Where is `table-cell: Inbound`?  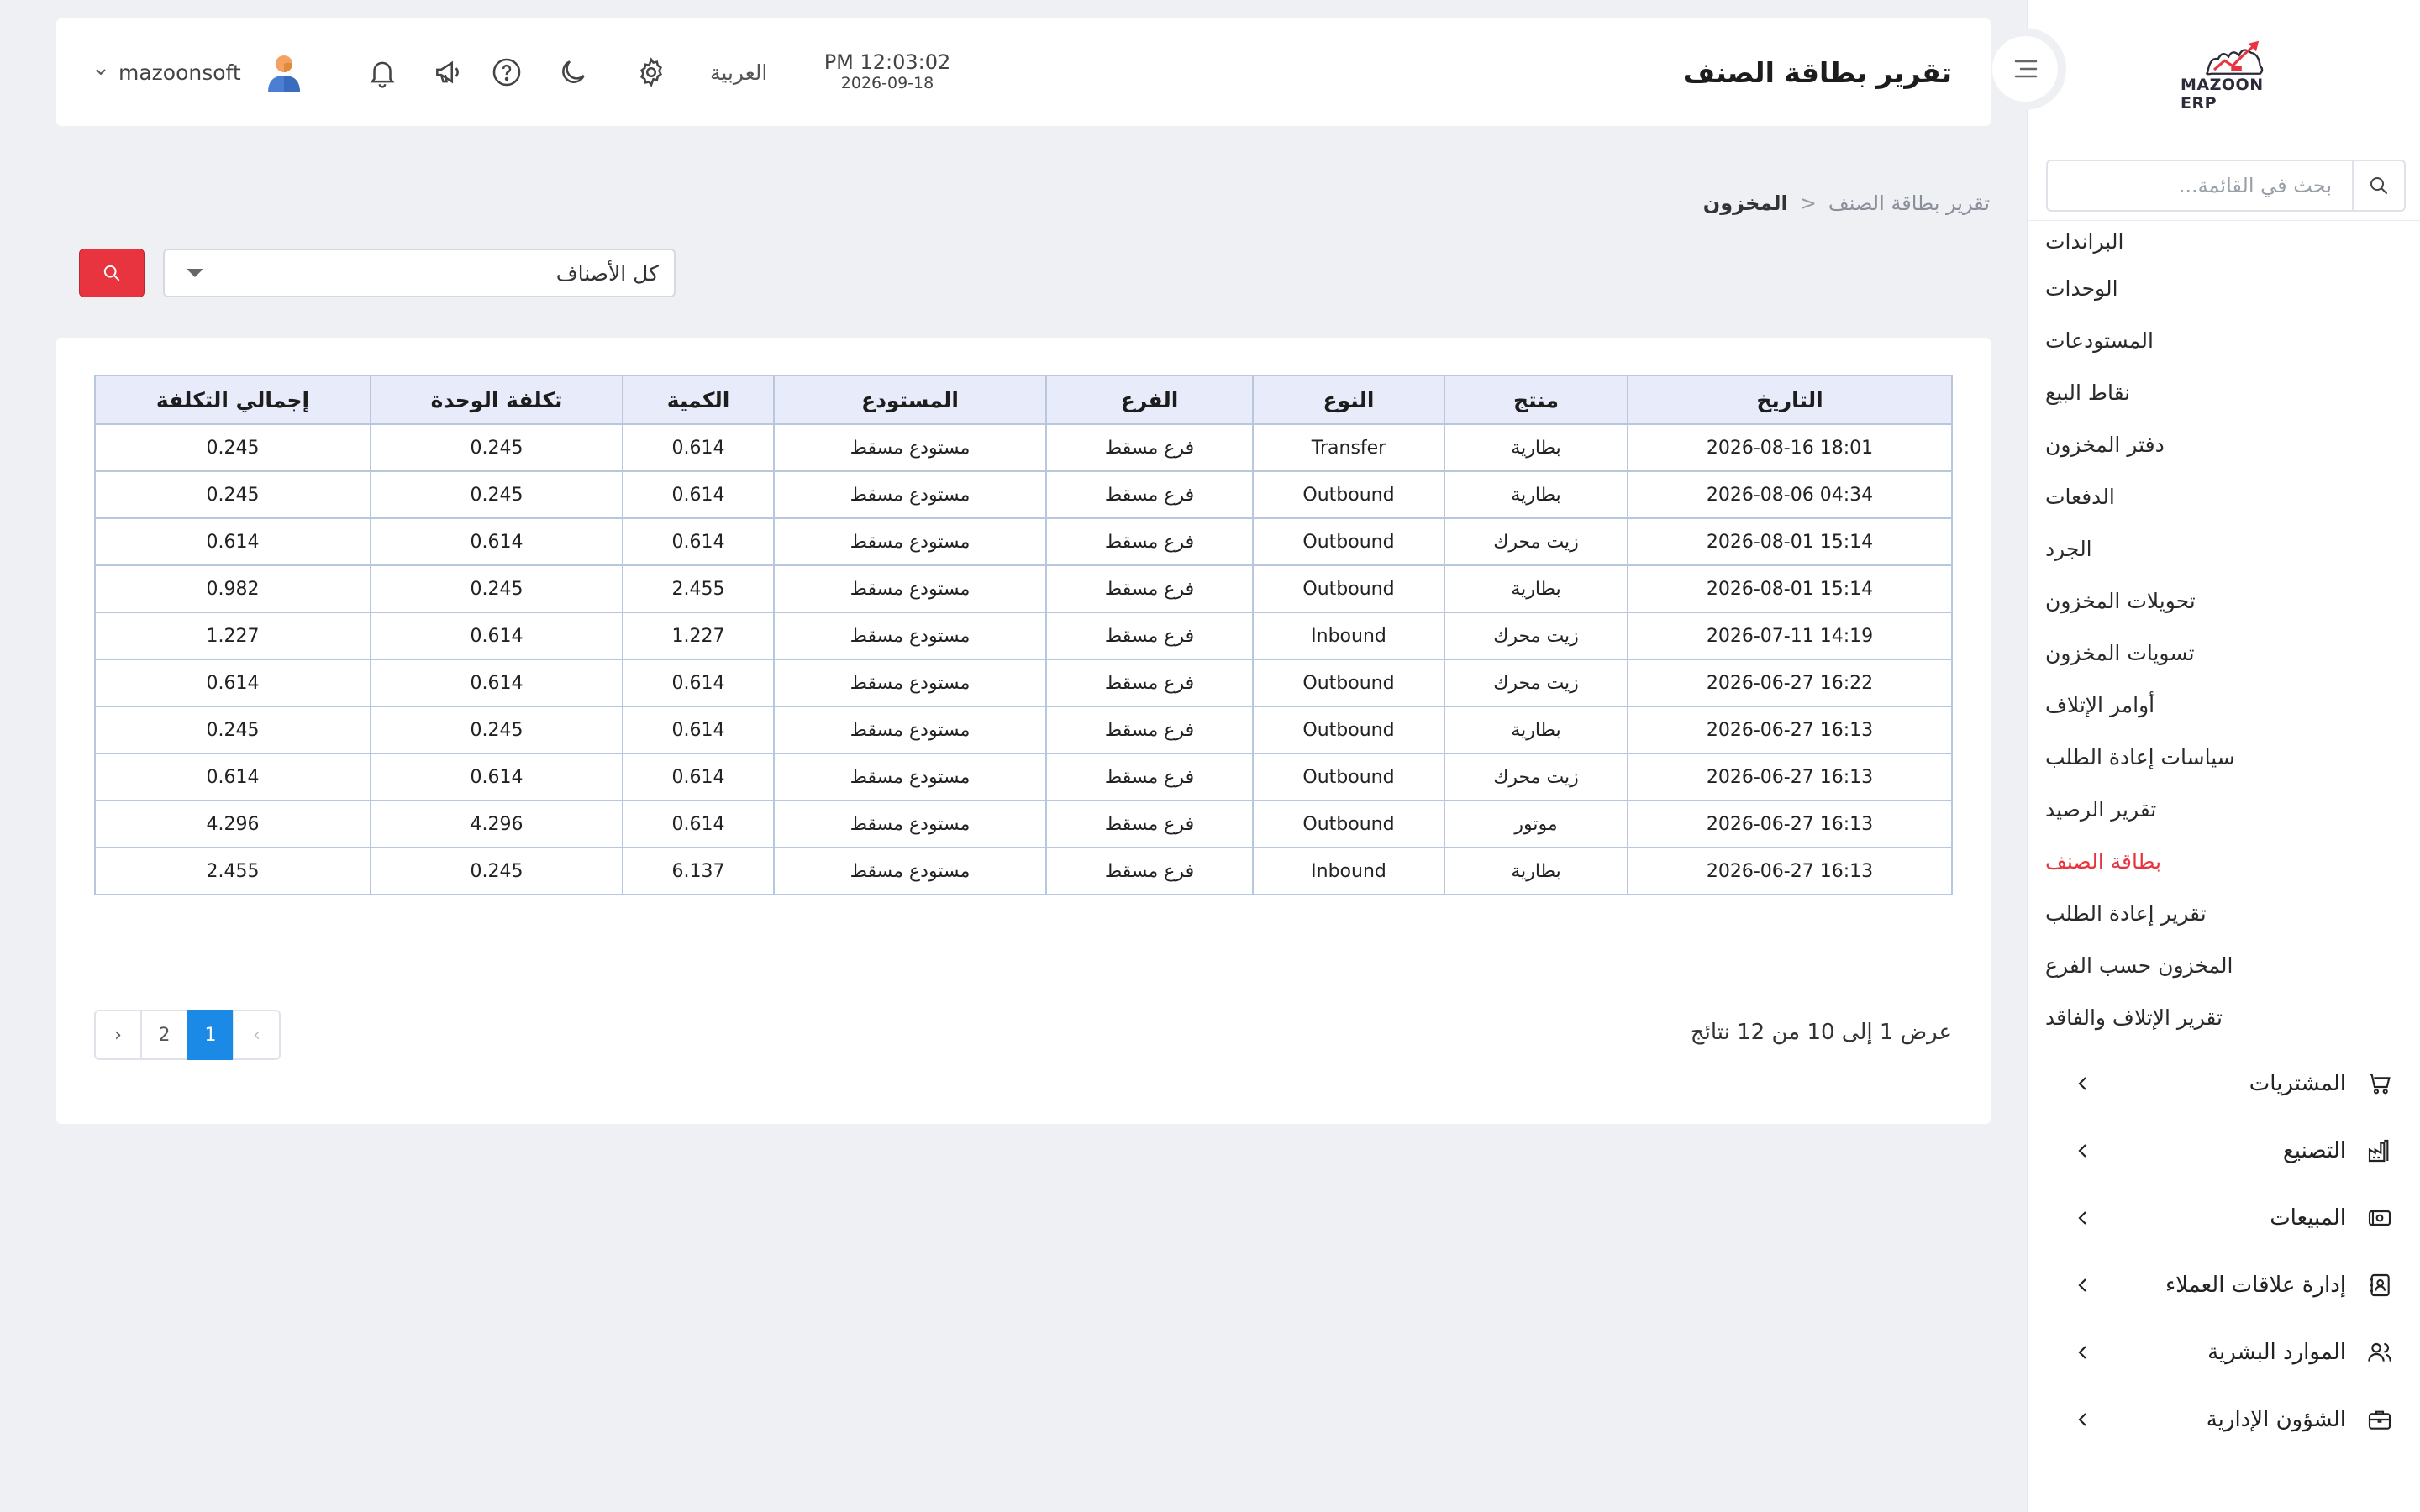 table-cell: Inbound is located at coordinates (1348, 636).